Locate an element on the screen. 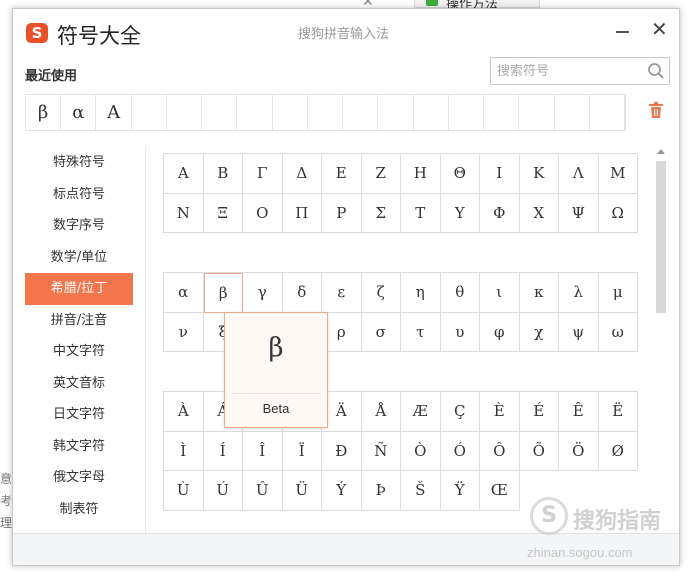 The height and width of the screenshot is (578, 692). title-bar: S 符号大全 搜狗拼音输入法 ✕ is located at coordinates (346, 32).